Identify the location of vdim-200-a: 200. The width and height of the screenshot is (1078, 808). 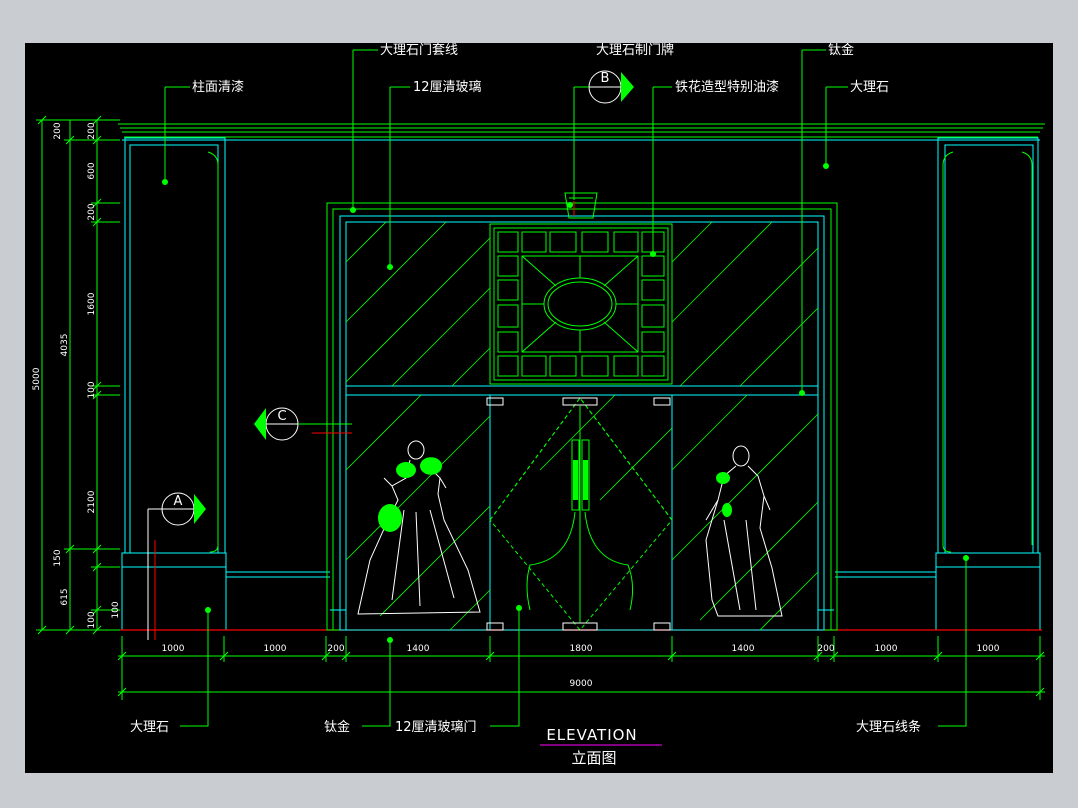
(92, 130).